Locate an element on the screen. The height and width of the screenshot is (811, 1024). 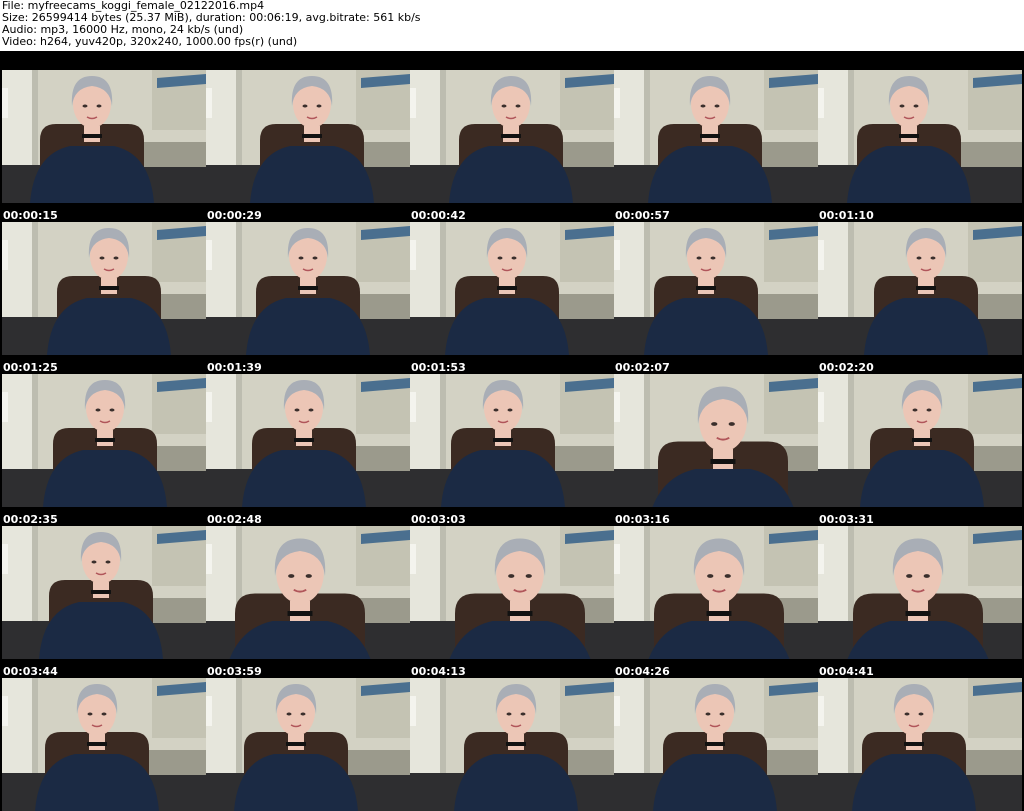
thumbnail-cell: 00:03:59 is located at coordinates (308, 602).